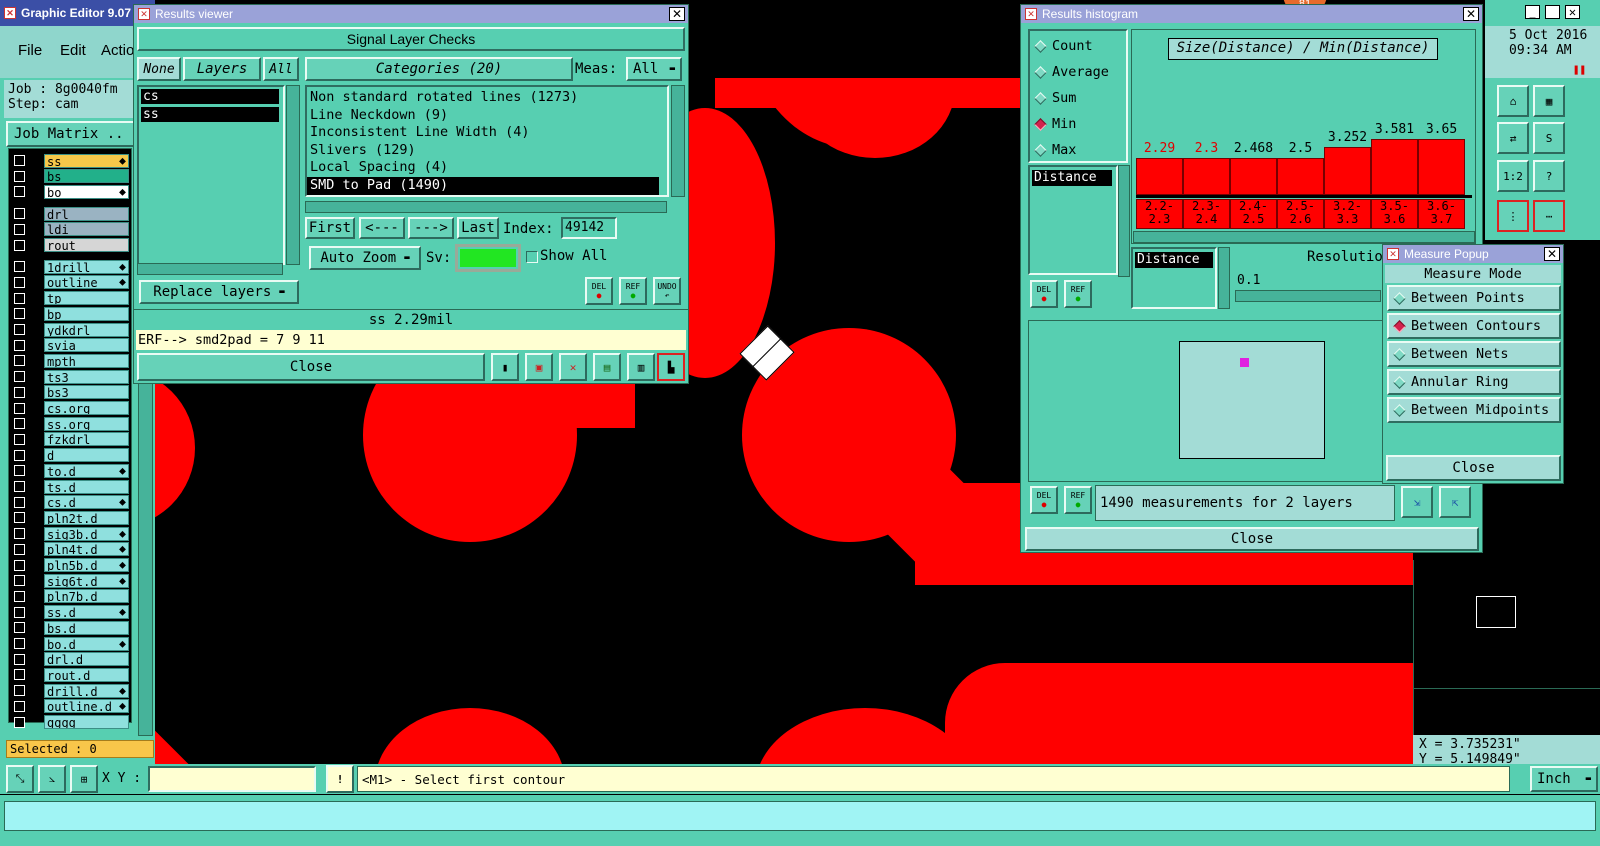 Image resolution: width=1600 pixels, height=846 pixels. What do you see at coordinates (86, 533) in the screenshot?
I see `layer-name: sig3b.d ⬥` at bounding box center [86, 533].